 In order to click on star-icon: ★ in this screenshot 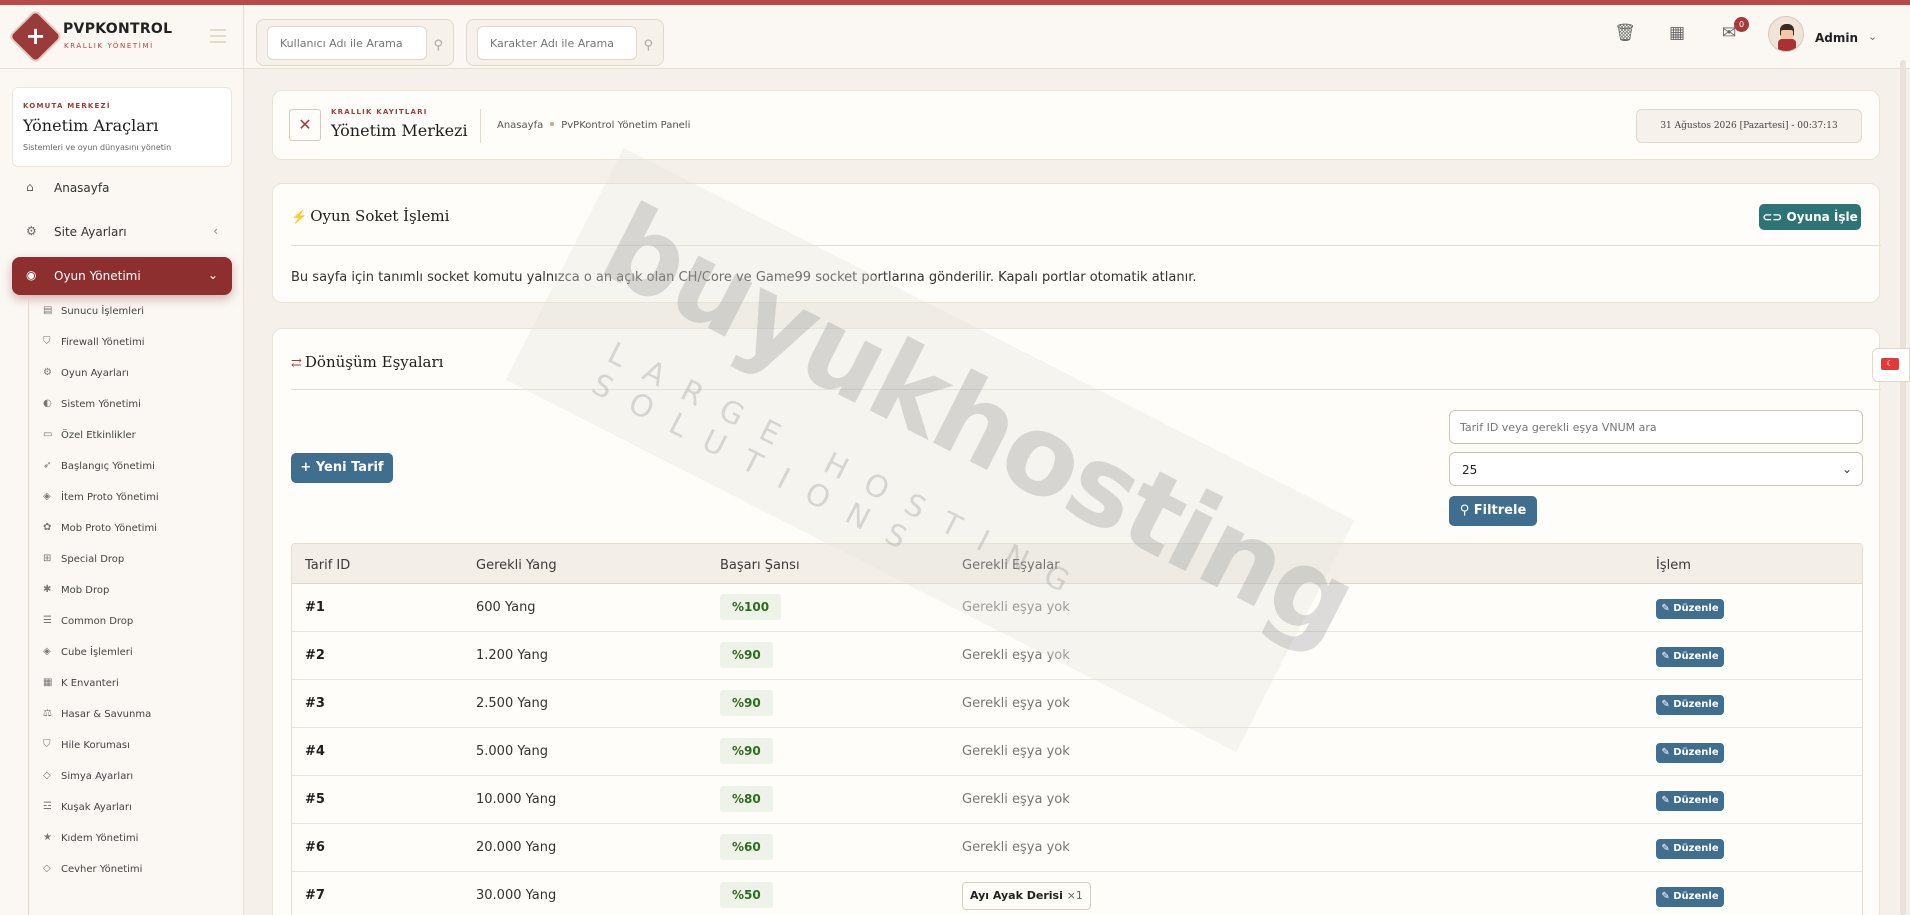, I will do `click(47, 837)`.